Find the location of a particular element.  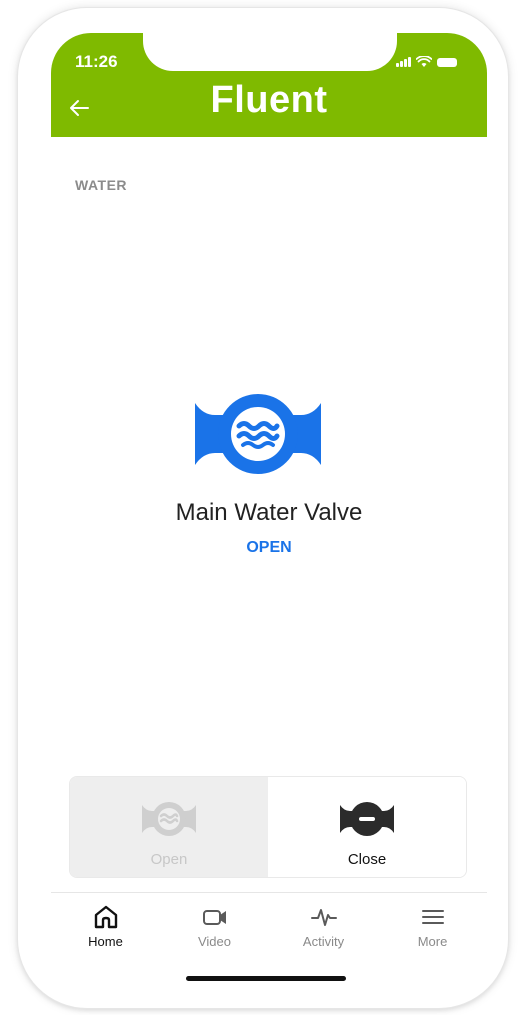

valve-controls: Open Close is located at coordinates (268, 827).